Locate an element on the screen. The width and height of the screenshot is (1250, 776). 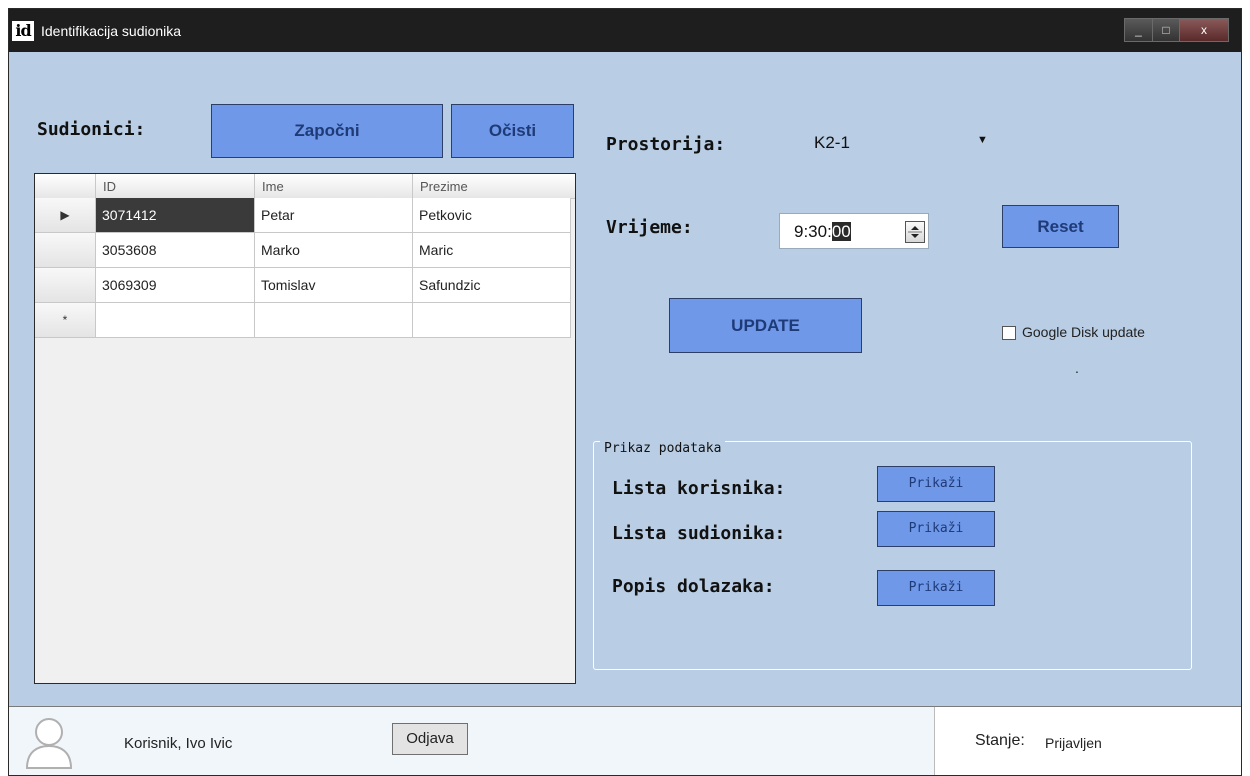
google-disk-checkbox is located at coordinates (1009, 333).